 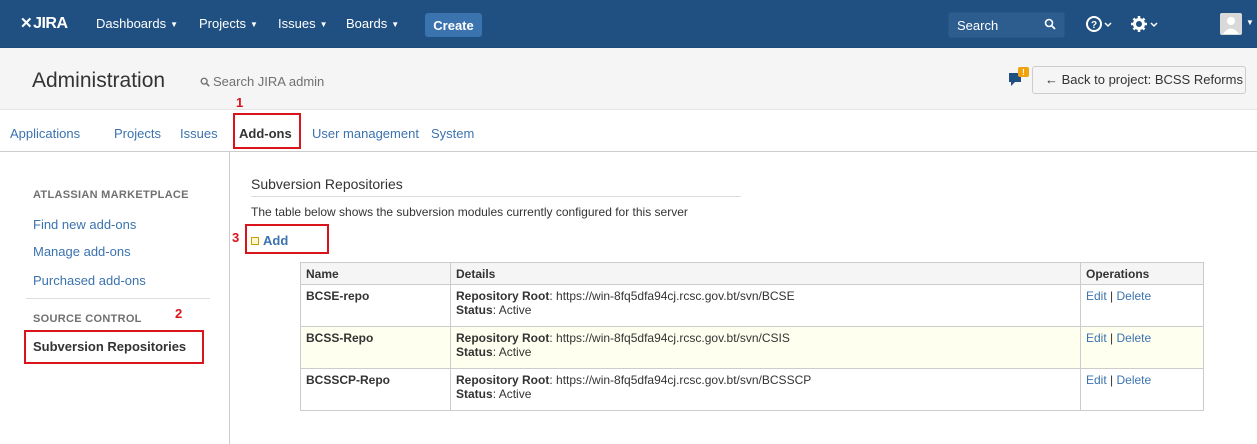 I want to click on repo-name: BCSSCP-Repo, so click(x=375, y=389).